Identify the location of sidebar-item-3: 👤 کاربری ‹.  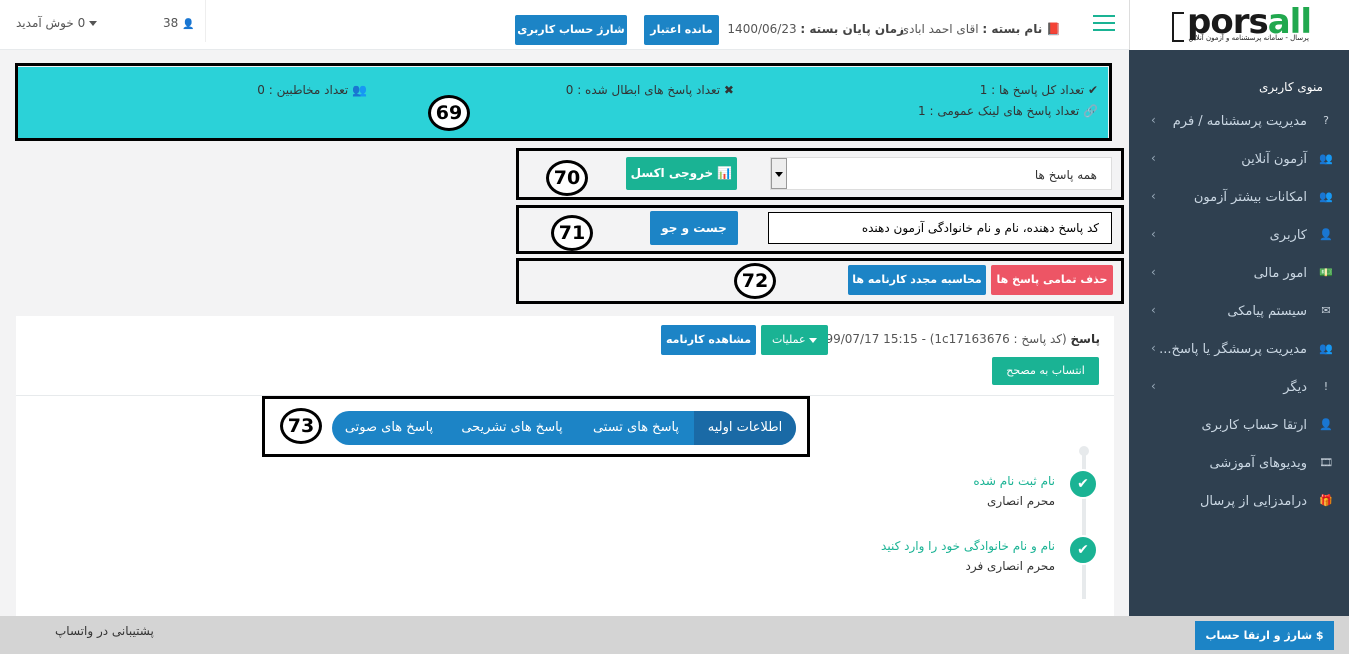
(1239, 236).